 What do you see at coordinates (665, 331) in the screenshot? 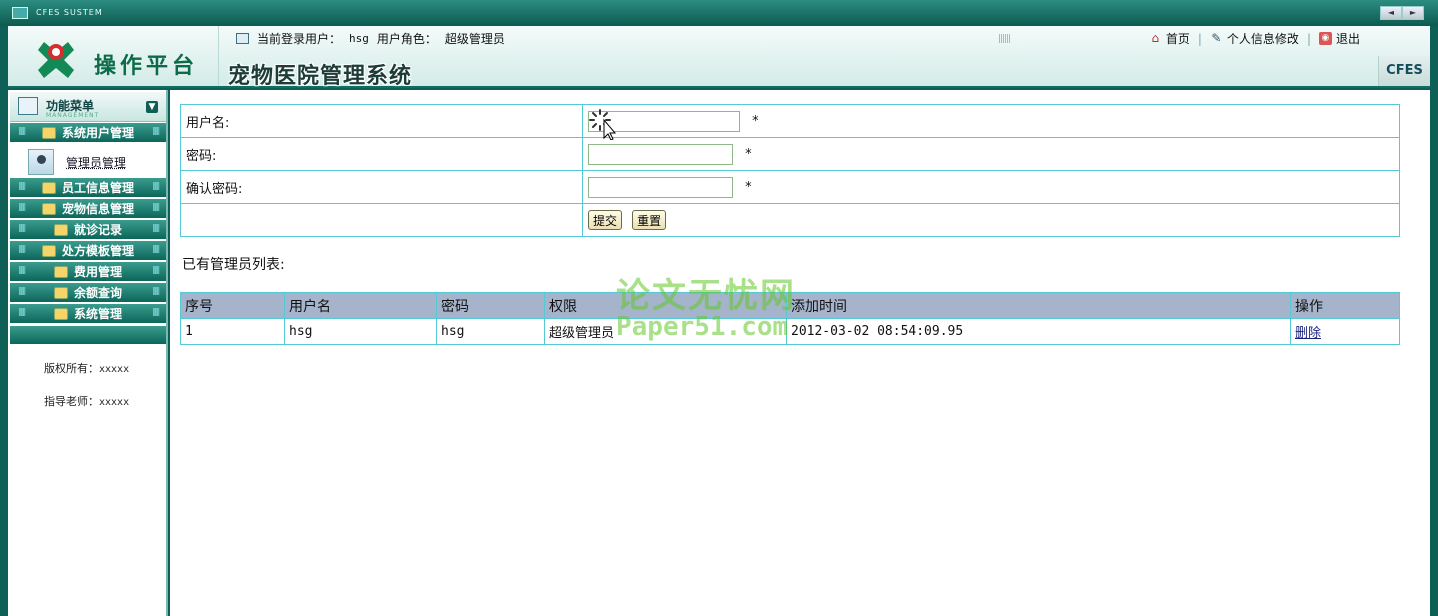
I see `cell-role: 超级管理员` at bounding box center [665, 331].